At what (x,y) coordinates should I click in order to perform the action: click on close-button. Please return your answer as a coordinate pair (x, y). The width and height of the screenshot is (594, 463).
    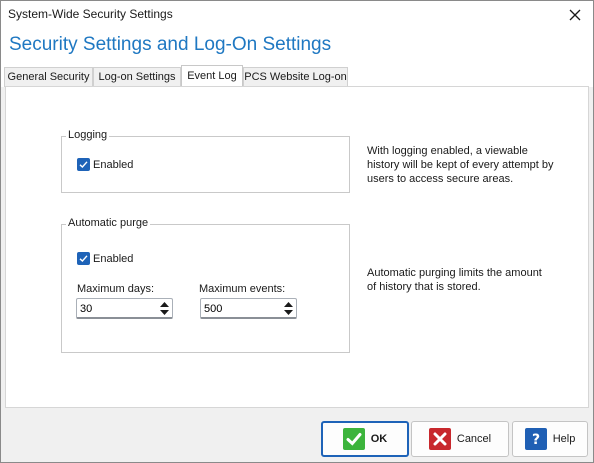
    Looking at the image, I should click on (575, 15).